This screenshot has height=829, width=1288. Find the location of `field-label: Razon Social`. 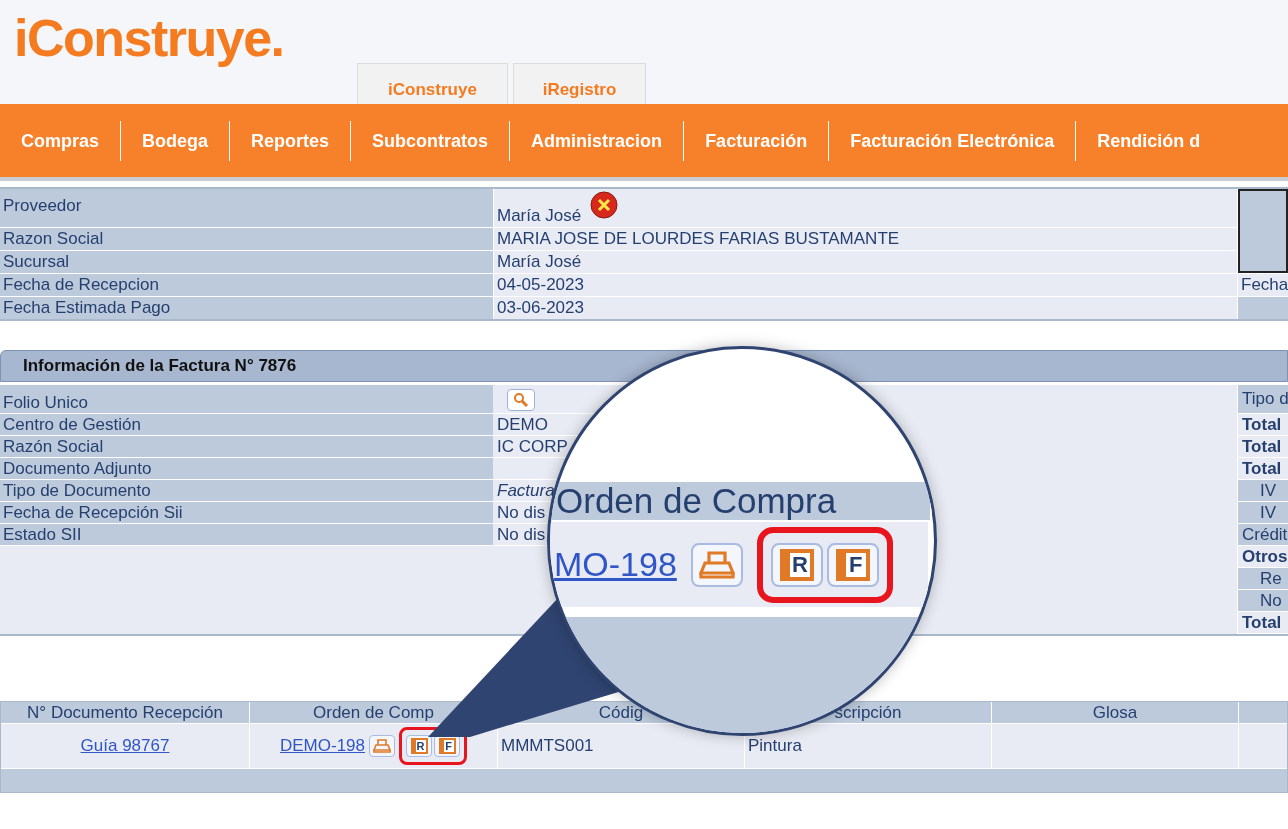

field-label: Razon Social is located at coordinates (246, 239).